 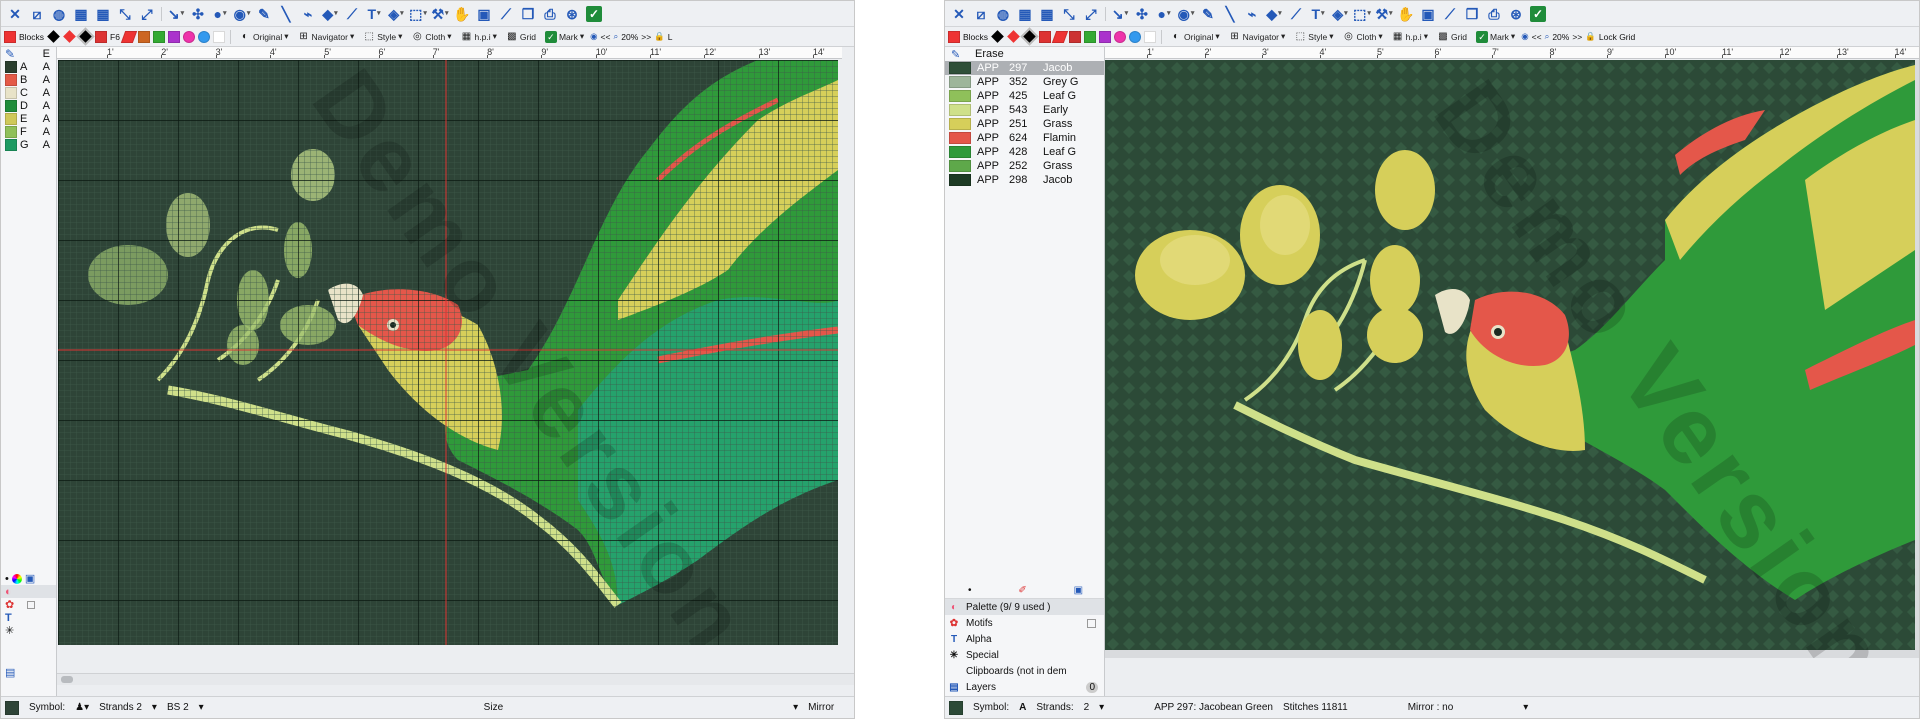 I want to click on help-lifebuoy-icon: ⊛, so click(x=572, y=14).